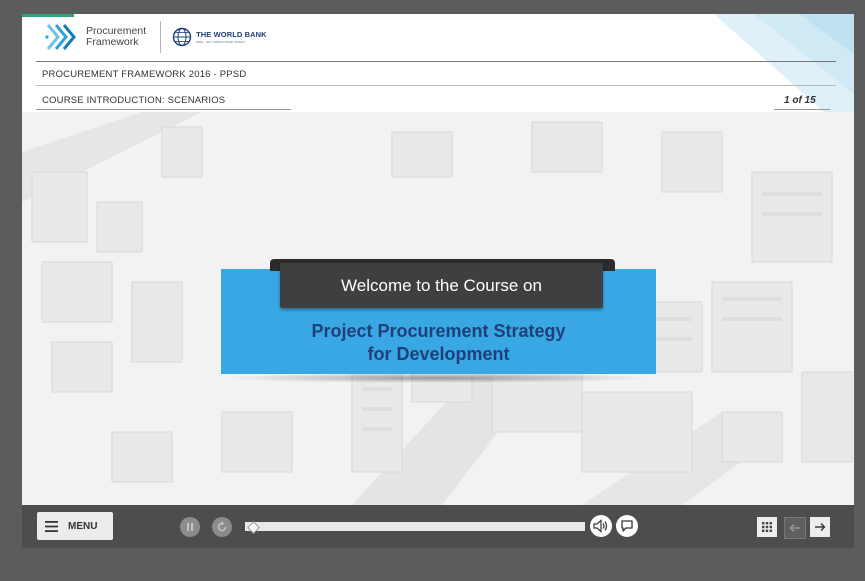  Describe the element at coordinates (231, 34) in the screenshot. I see `partner-name: THE WORLD BANK` at that location.